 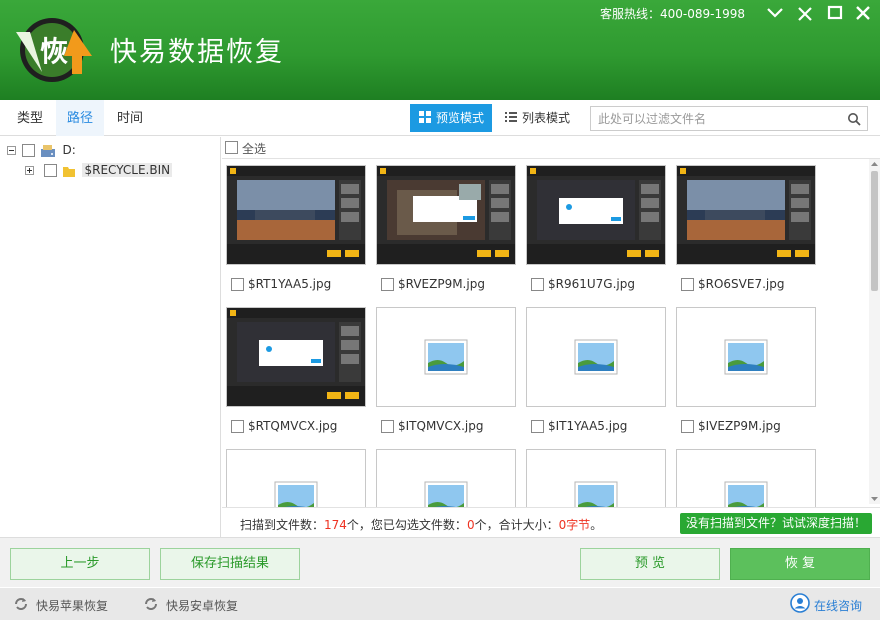 I want to click on search-icon, so click(x=854, y=119).